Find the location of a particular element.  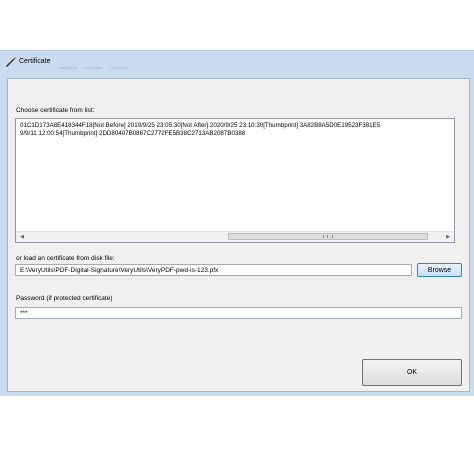

disk-file-label: or load an certificate from disk file: is located at coordinates (65, 258).